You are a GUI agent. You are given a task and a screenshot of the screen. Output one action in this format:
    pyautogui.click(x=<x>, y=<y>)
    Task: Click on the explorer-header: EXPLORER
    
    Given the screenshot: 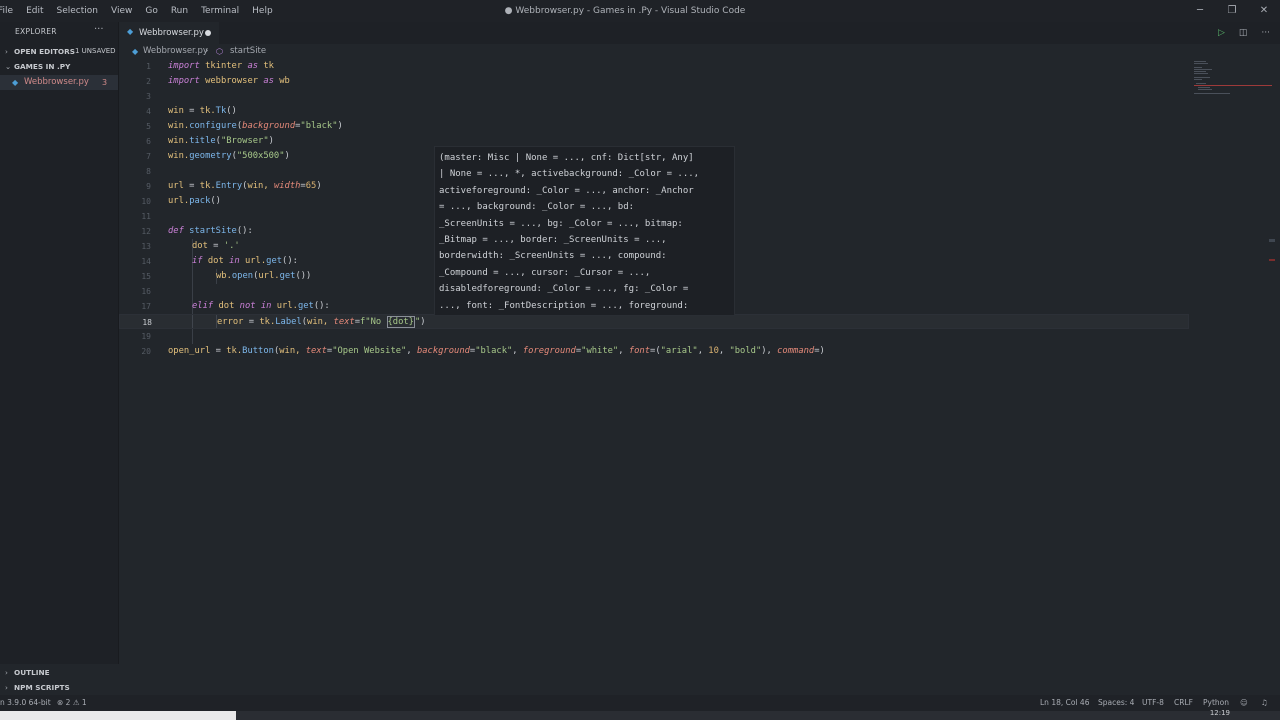 What is the action you would take?
    pyautogui.click(x=36, y=31)
    